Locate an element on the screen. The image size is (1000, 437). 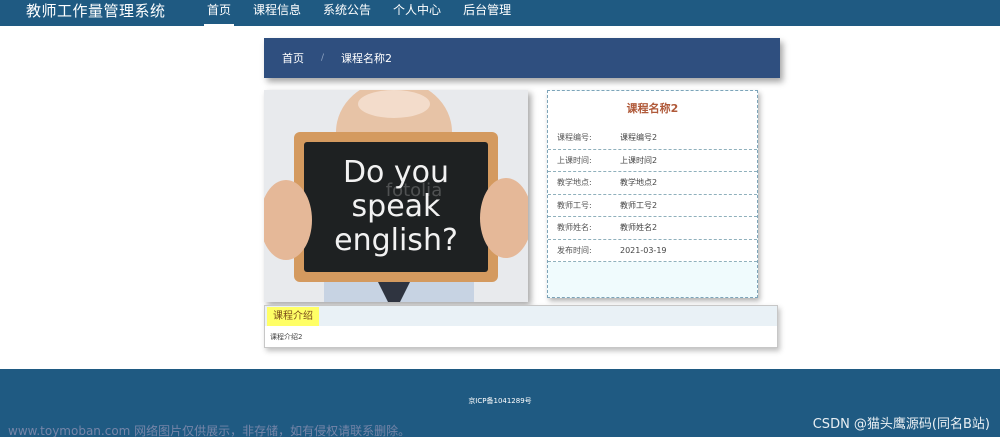
main-nav: 首页 课程信息 系统公告 个人中心 后台管理 is located at coordinates (359, 13).